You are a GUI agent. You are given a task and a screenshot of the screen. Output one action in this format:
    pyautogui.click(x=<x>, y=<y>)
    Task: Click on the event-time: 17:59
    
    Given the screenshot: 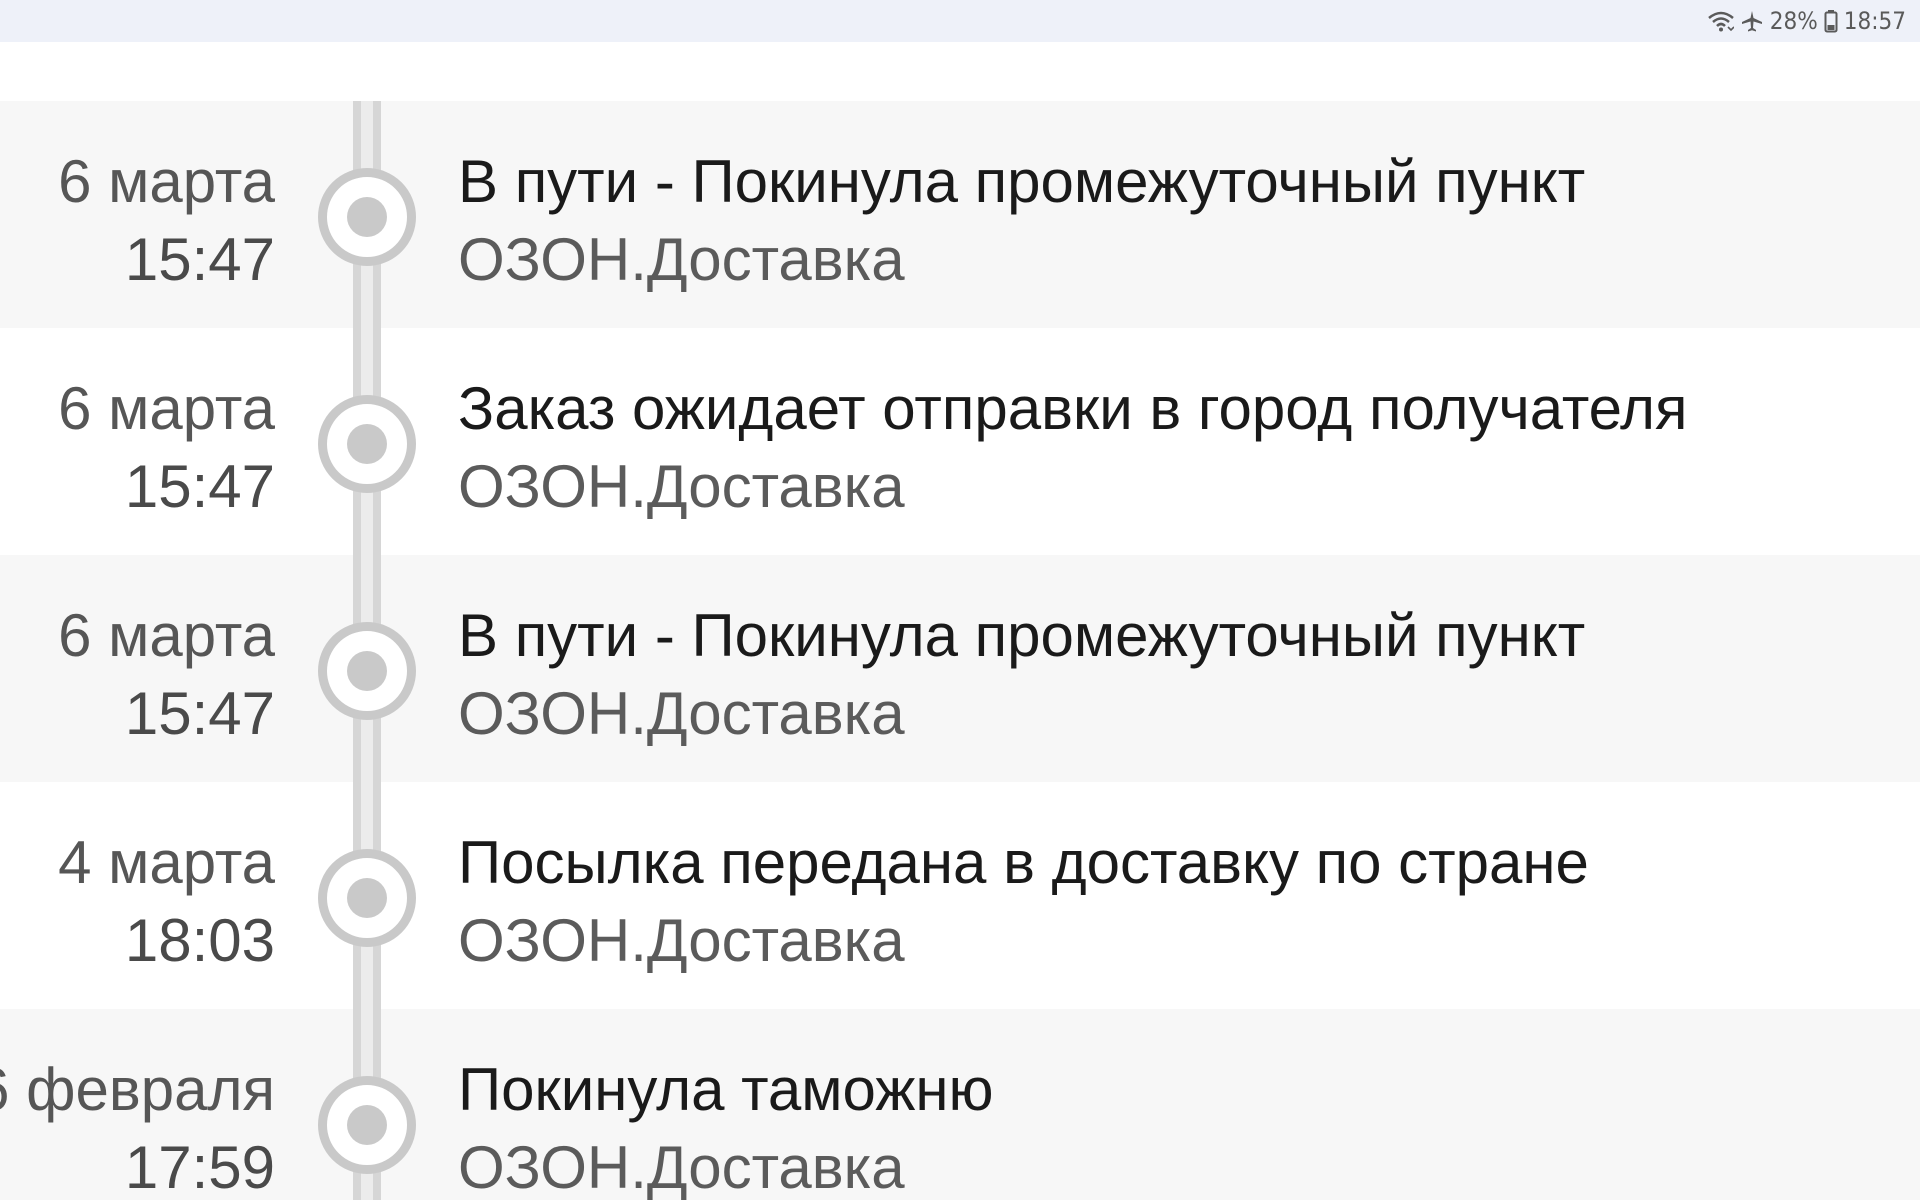 What is the action you would take?
    pyautogui.click(x=199, y=1167)
    